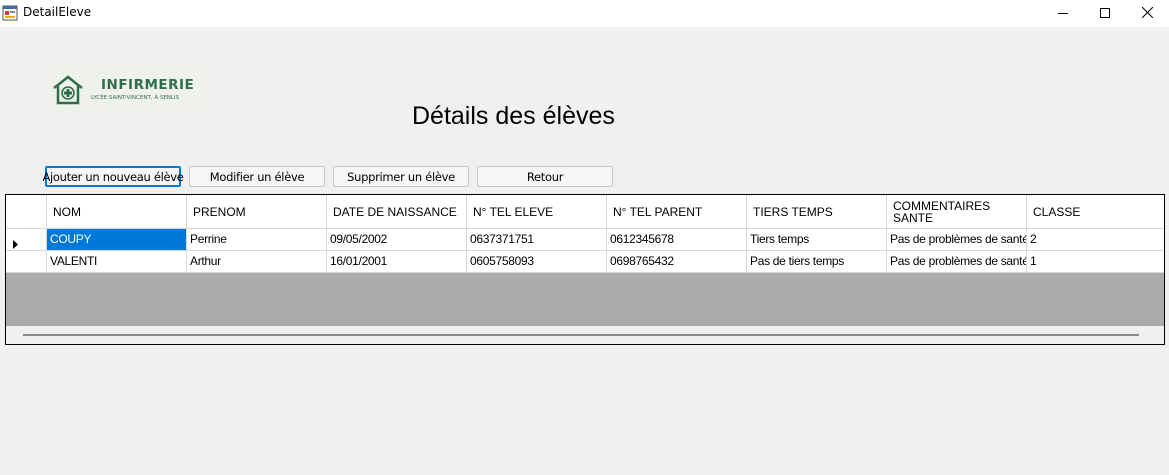  I want to click on column-header: PRENOM, so click(257, 211).